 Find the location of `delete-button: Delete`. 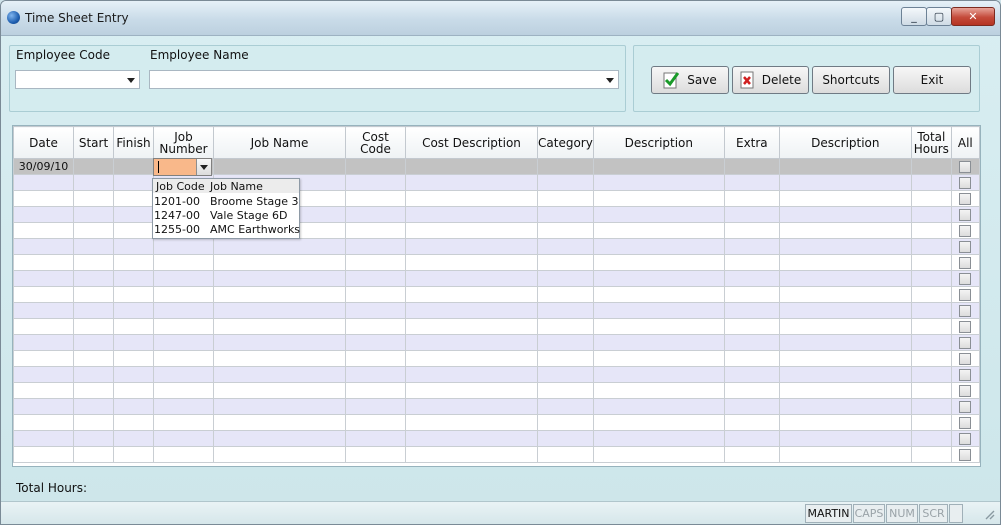

delete-button: Delete is located at coordinates (770, 80).